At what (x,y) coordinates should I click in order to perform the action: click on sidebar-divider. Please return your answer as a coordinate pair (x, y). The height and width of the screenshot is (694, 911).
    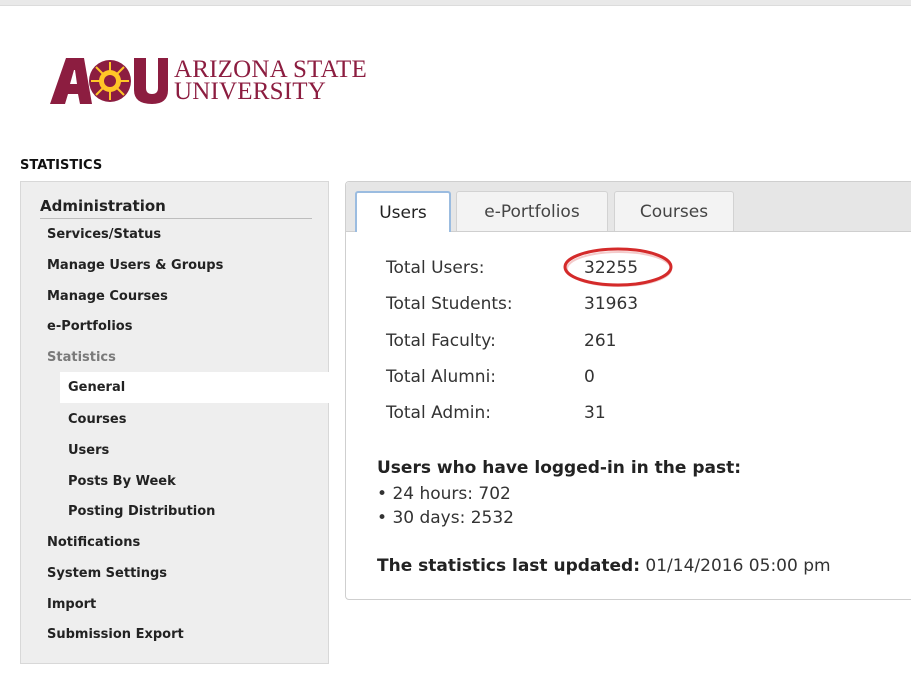
    Looking at the image, I should click on (176, 218).